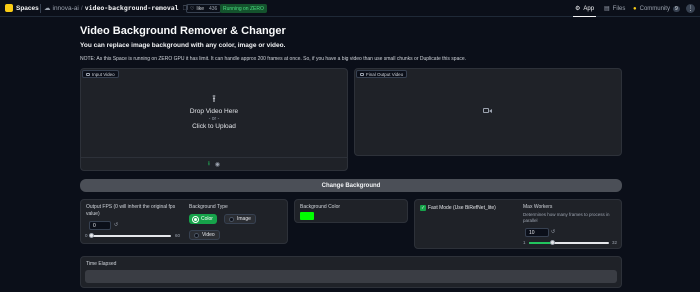 The height and width of the screenshot is (292, 700). What do you see at coordinates (47, 8) in the screenshot?
I see `org-avatar-icon: ☁` at bounding box center [47, 8].